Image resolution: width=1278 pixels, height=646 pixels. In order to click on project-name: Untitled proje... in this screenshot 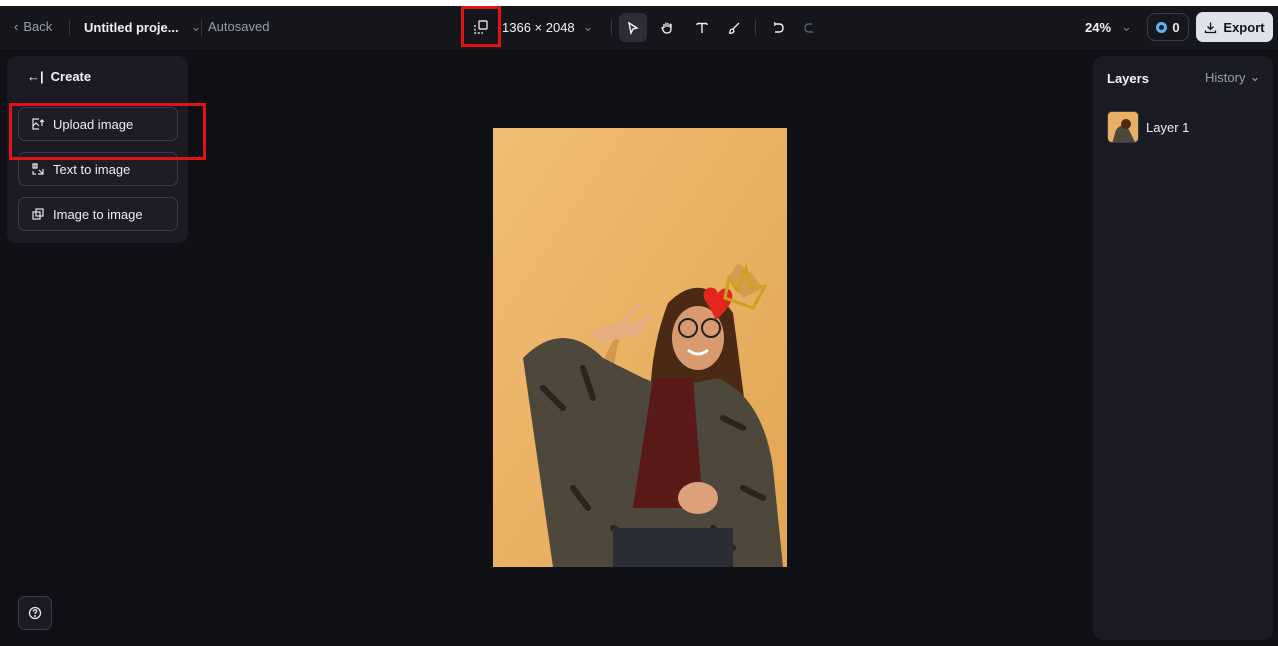, I will do `click(131, 27)`.